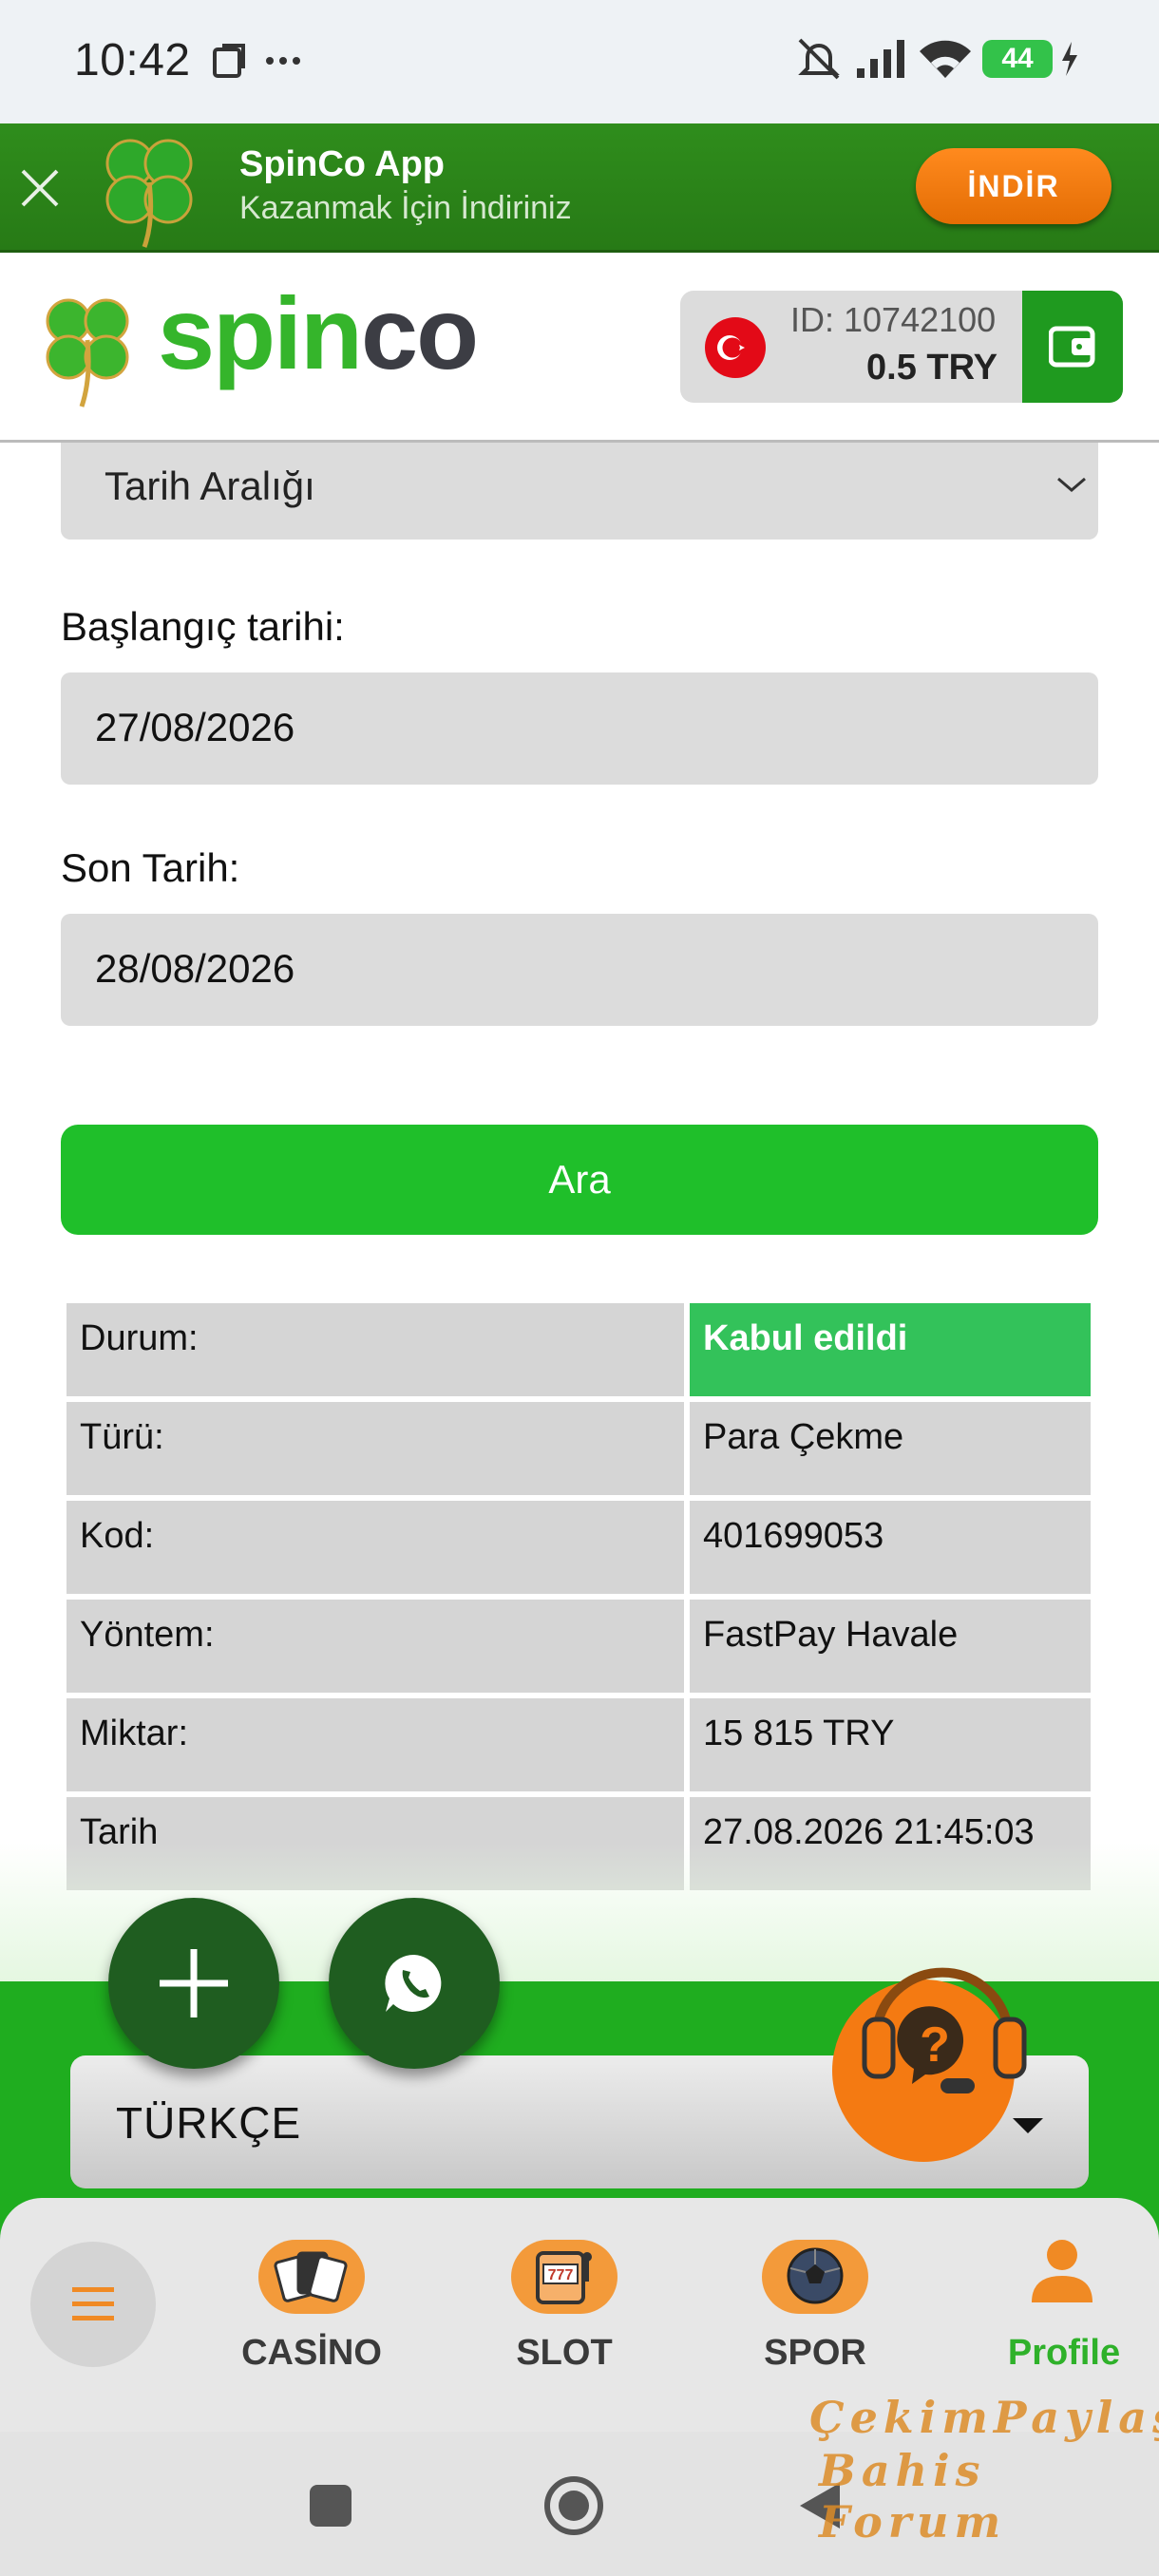  What do you see at coordinates (815, 2353) in the screenshot?
I see `nav-label-spor: SPOR` at bounding box center [815, 2353].